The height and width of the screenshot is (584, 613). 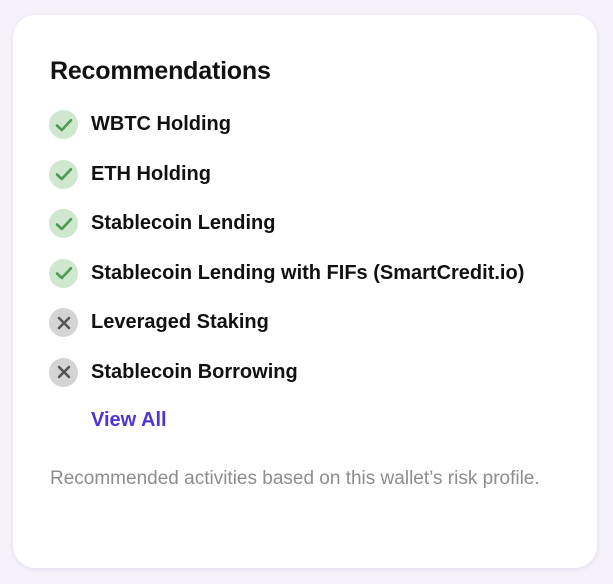 I want to click on item-label: Stablecoin Borrowing, so click(x=194, y=371).